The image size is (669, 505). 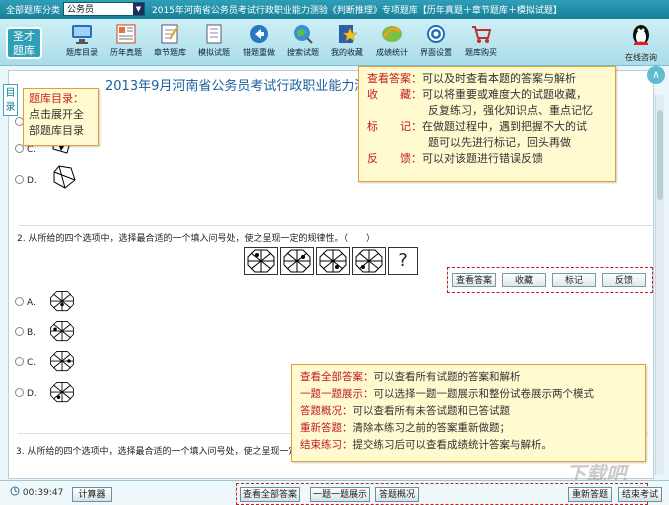 I want to click on calculator-button: 计算器, so click(x=92, y=494).